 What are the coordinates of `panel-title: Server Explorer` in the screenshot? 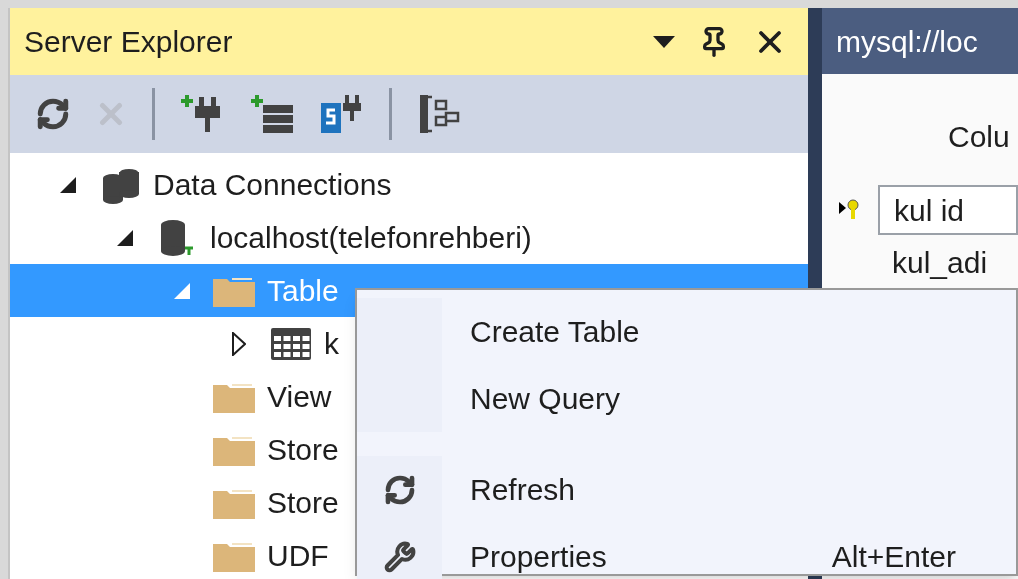 It's located at (128, 42).